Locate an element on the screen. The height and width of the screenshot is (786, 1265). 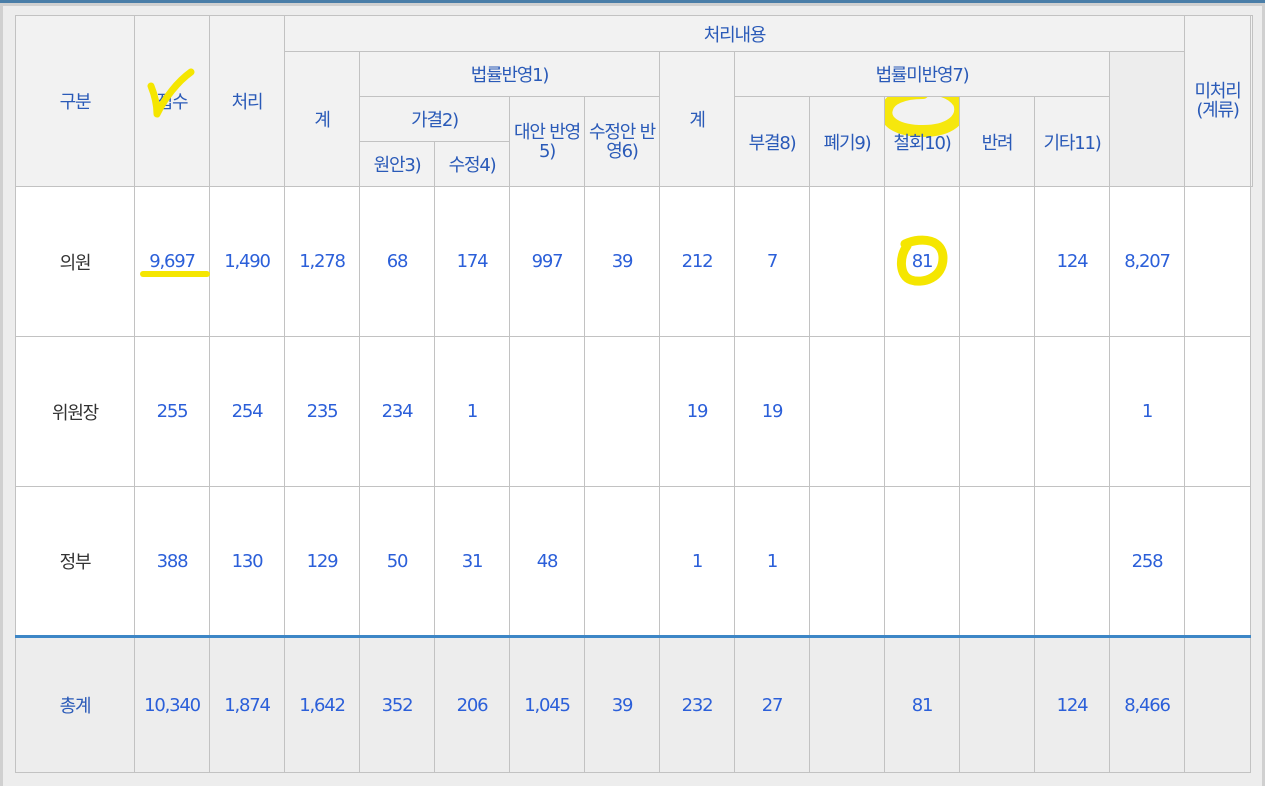
cell-withdrawn: 81 is located at coordinates (922, 261).